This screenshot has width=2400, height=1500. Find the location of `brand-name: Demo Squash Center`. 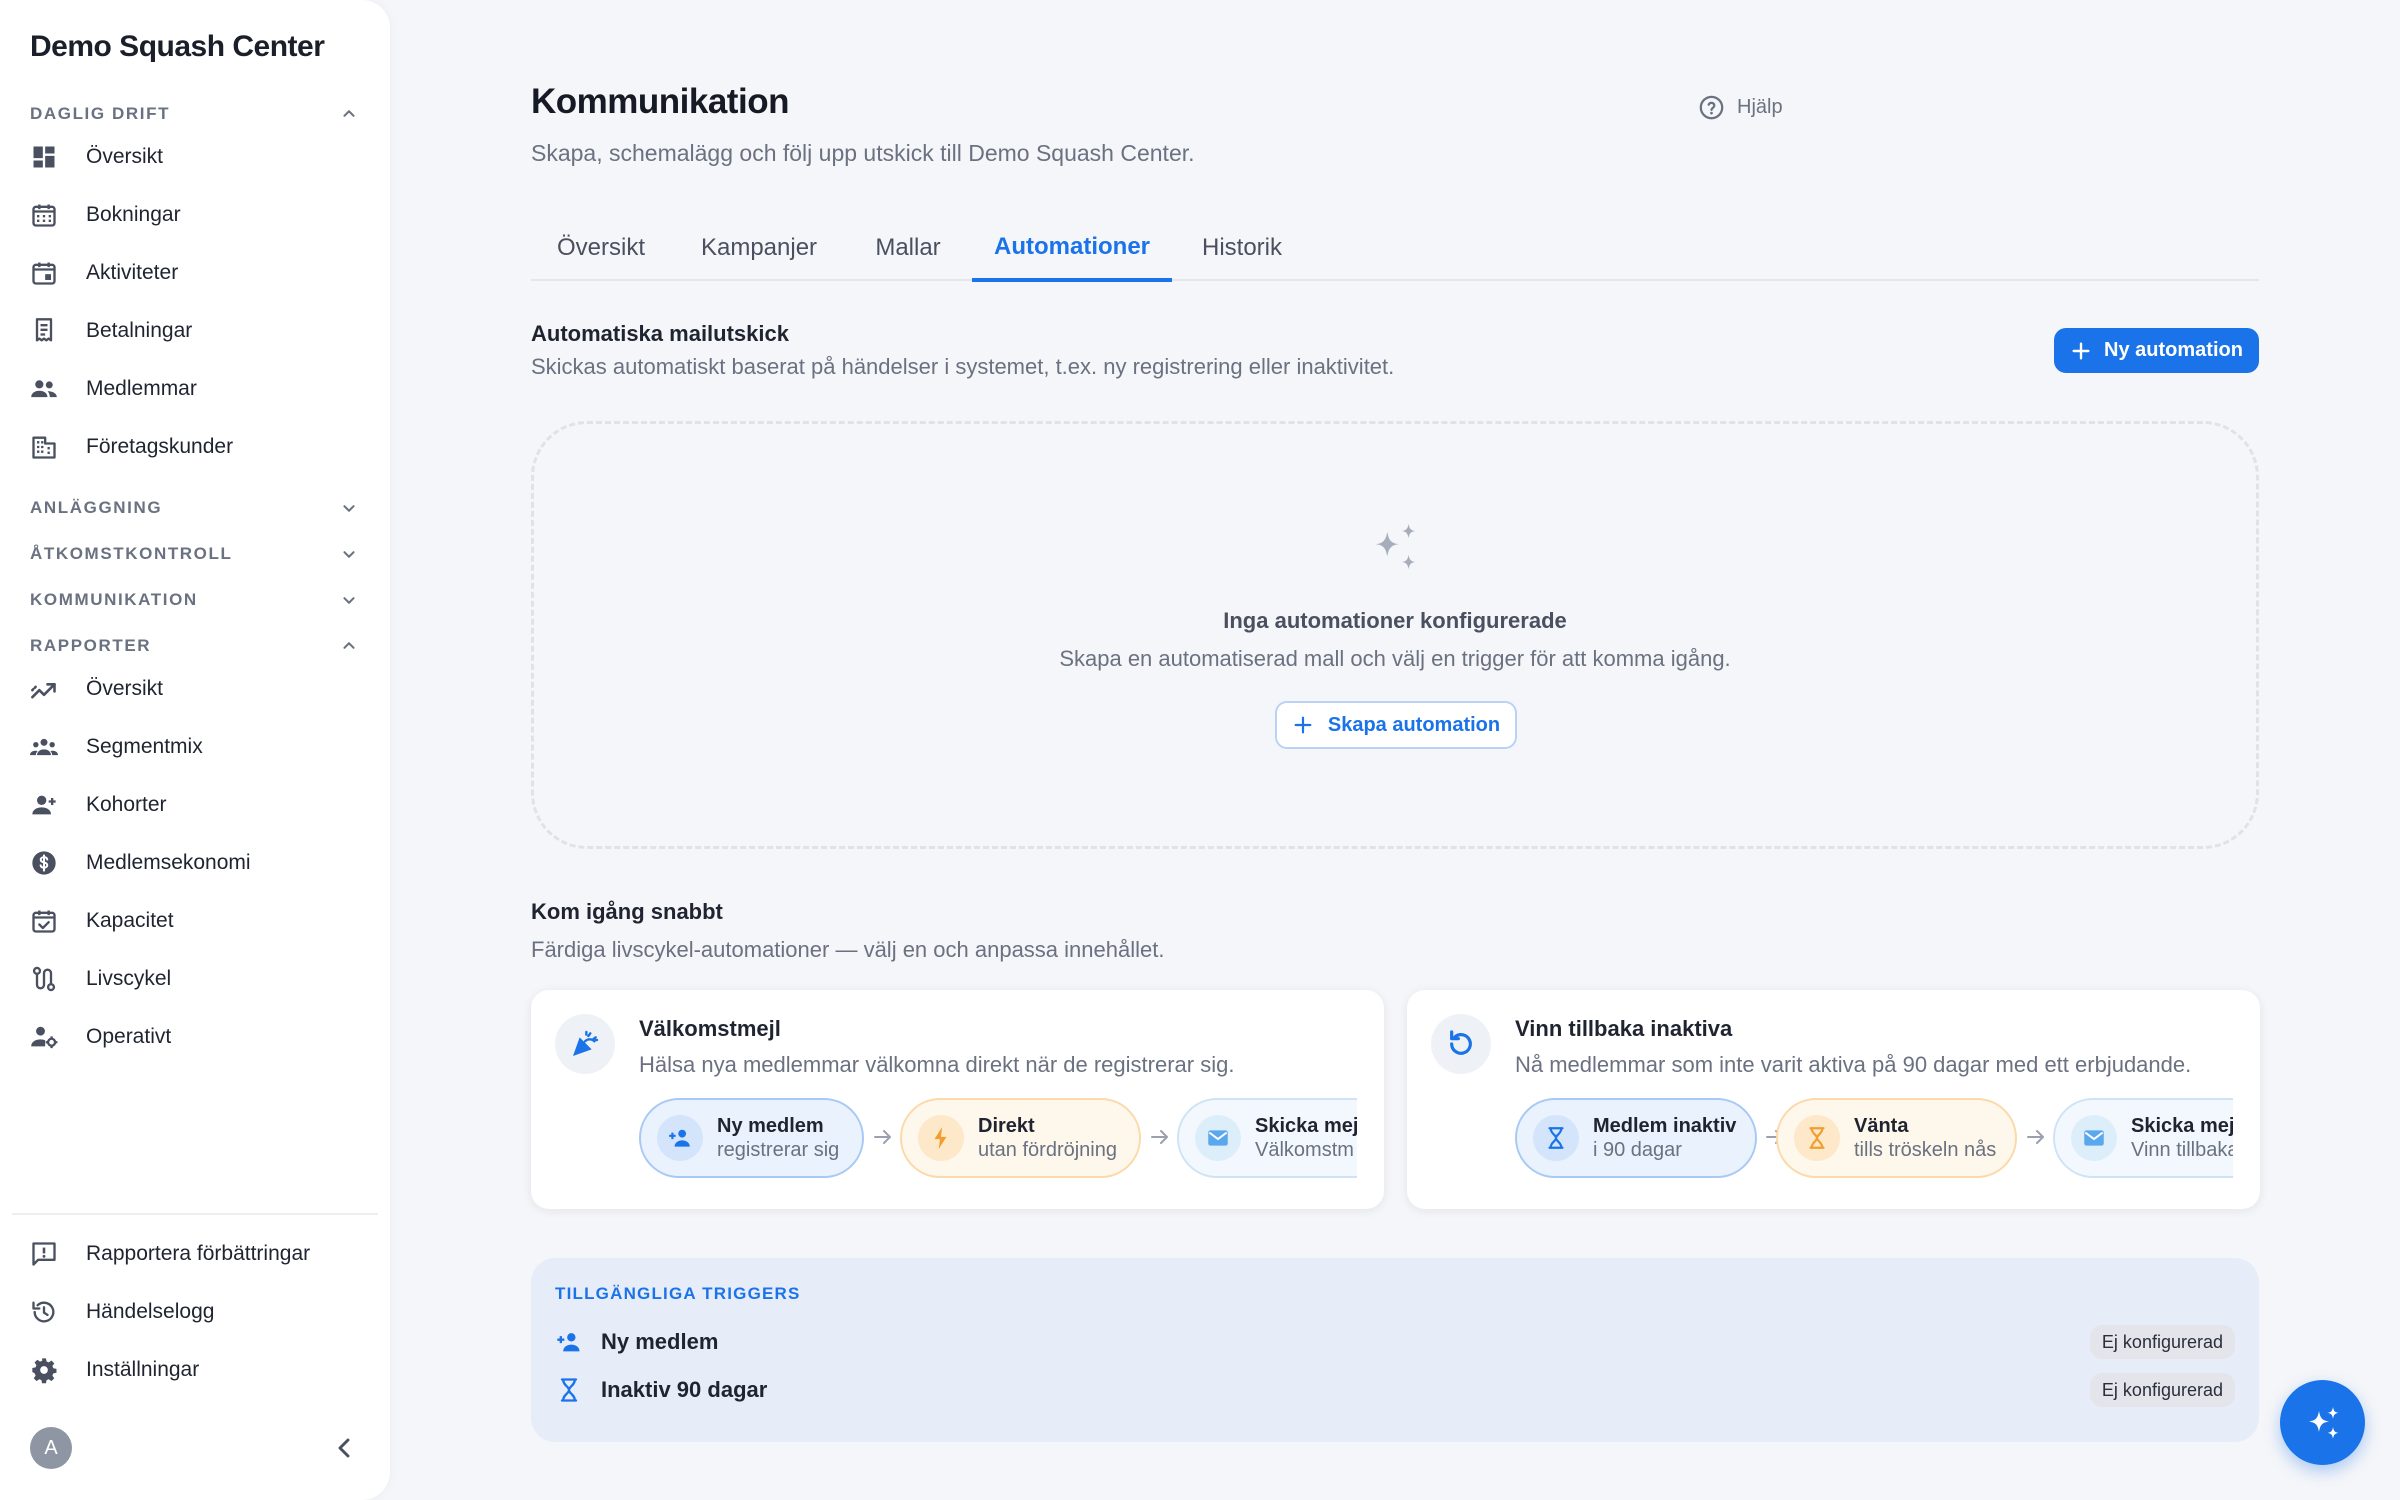

brand-name: Demo Squash Center is located at coordinates (177, 46).